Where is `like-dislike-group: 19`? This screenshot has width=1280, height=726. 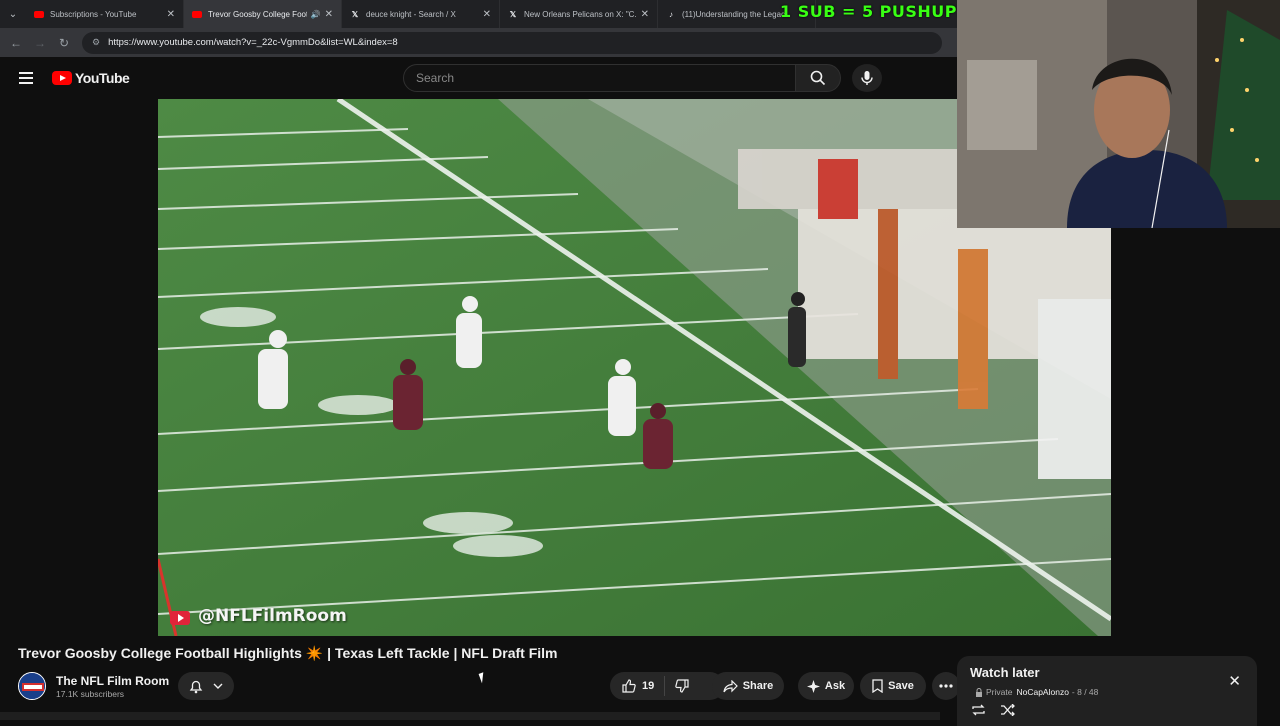
like-dislike-group: 19 is located at coordinates (667, 686).